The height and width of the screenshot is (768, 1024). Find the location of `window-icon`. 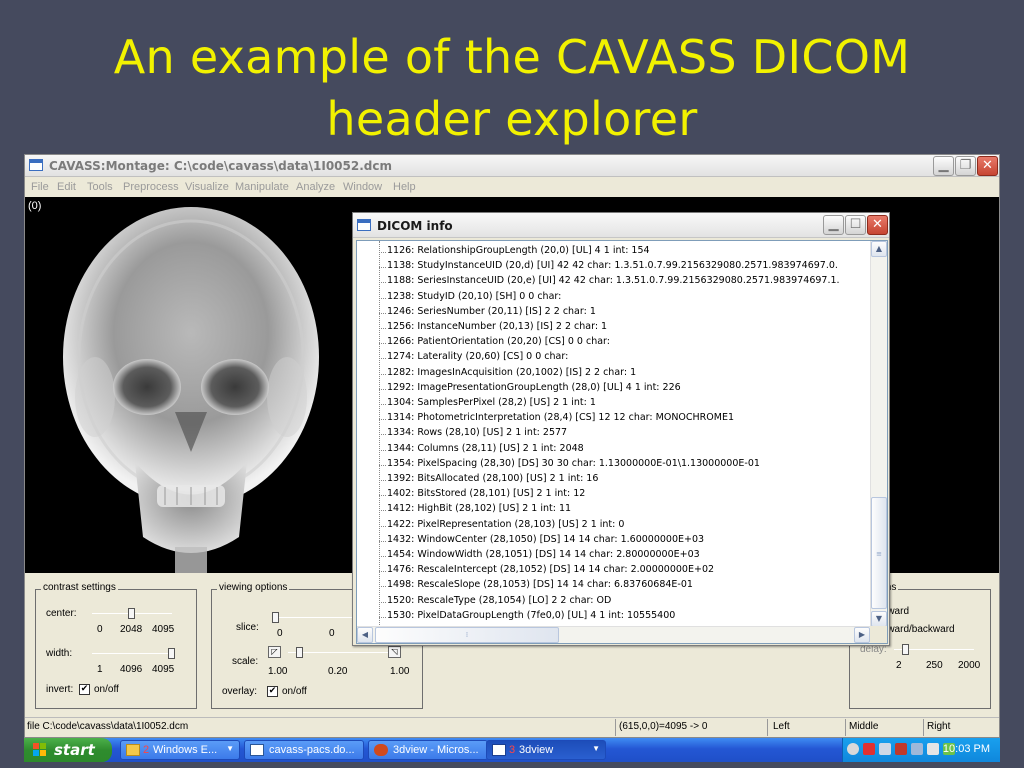

window-icon is located at coordinates (364, 225).